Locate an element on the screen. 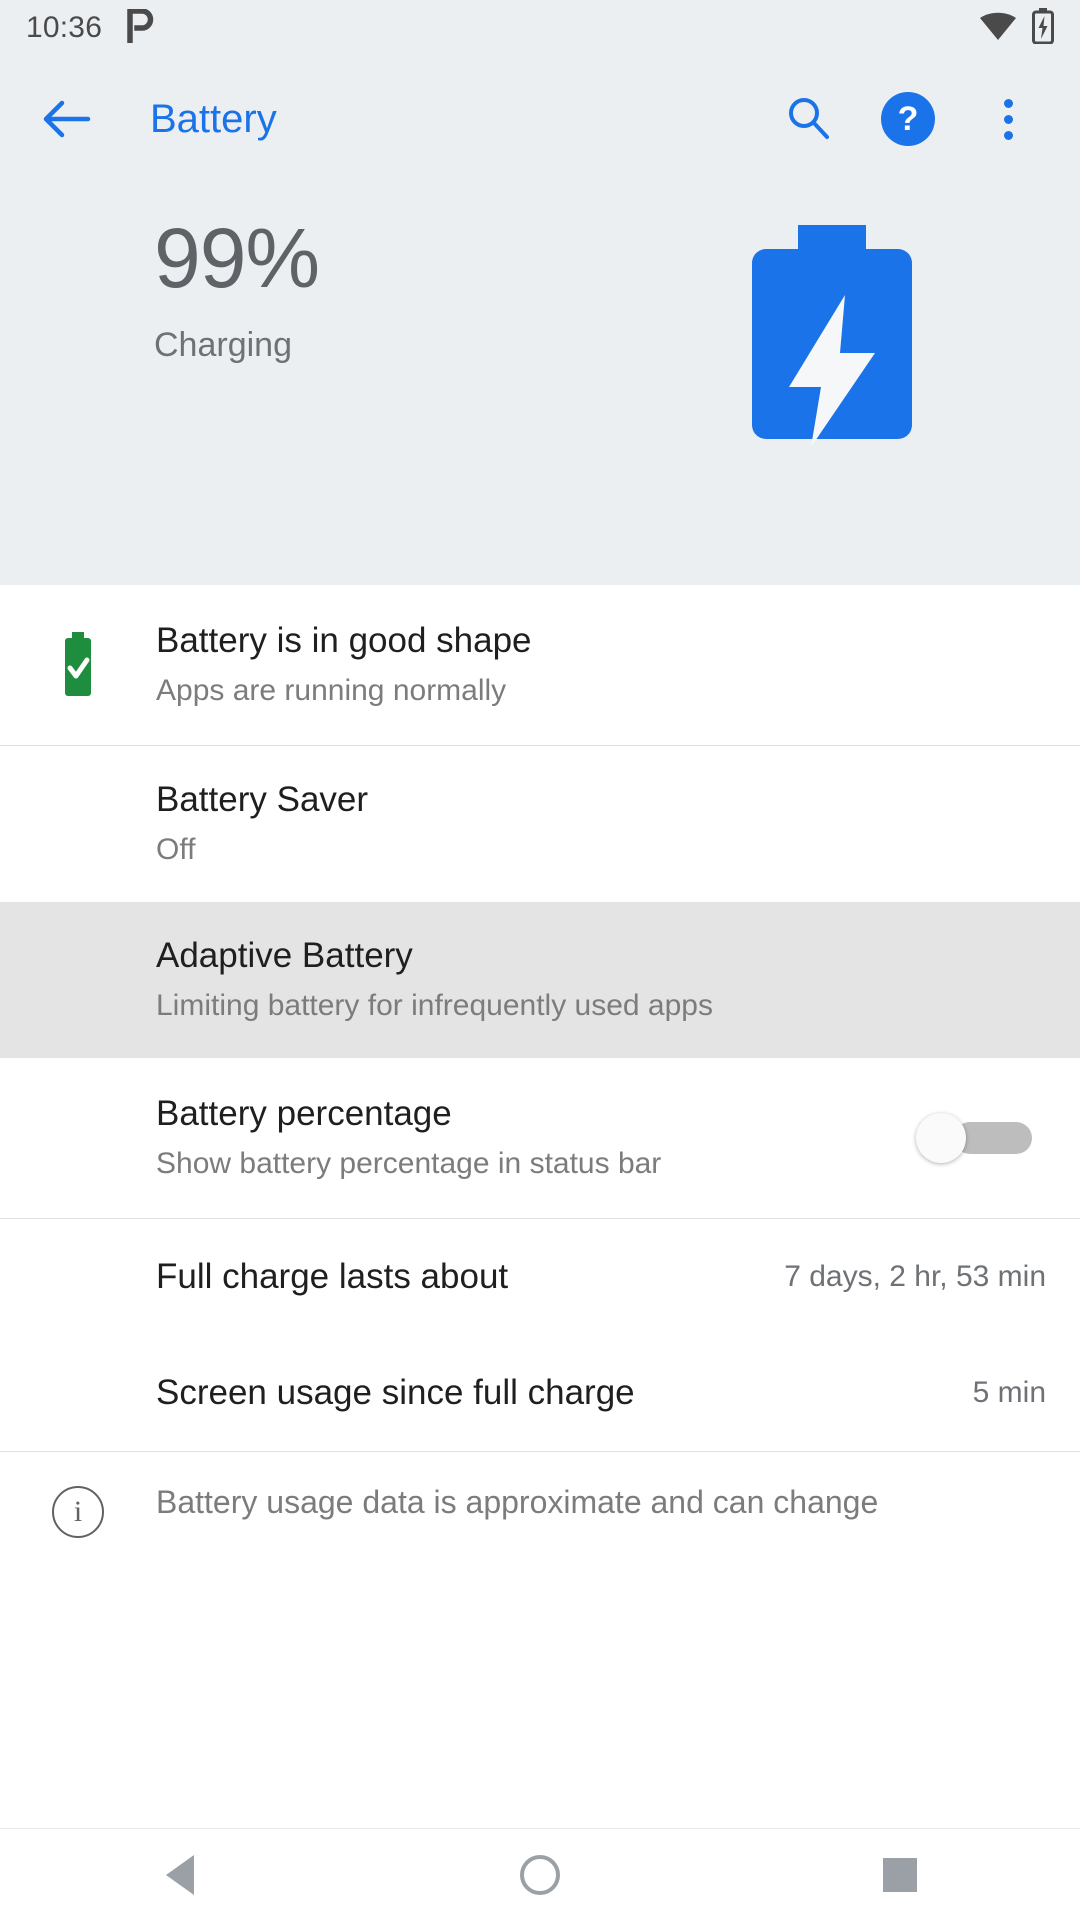 This screenshot has height=1920, width=1080. row-title: Full charge lasts about is located at coordinates (332, 1276).